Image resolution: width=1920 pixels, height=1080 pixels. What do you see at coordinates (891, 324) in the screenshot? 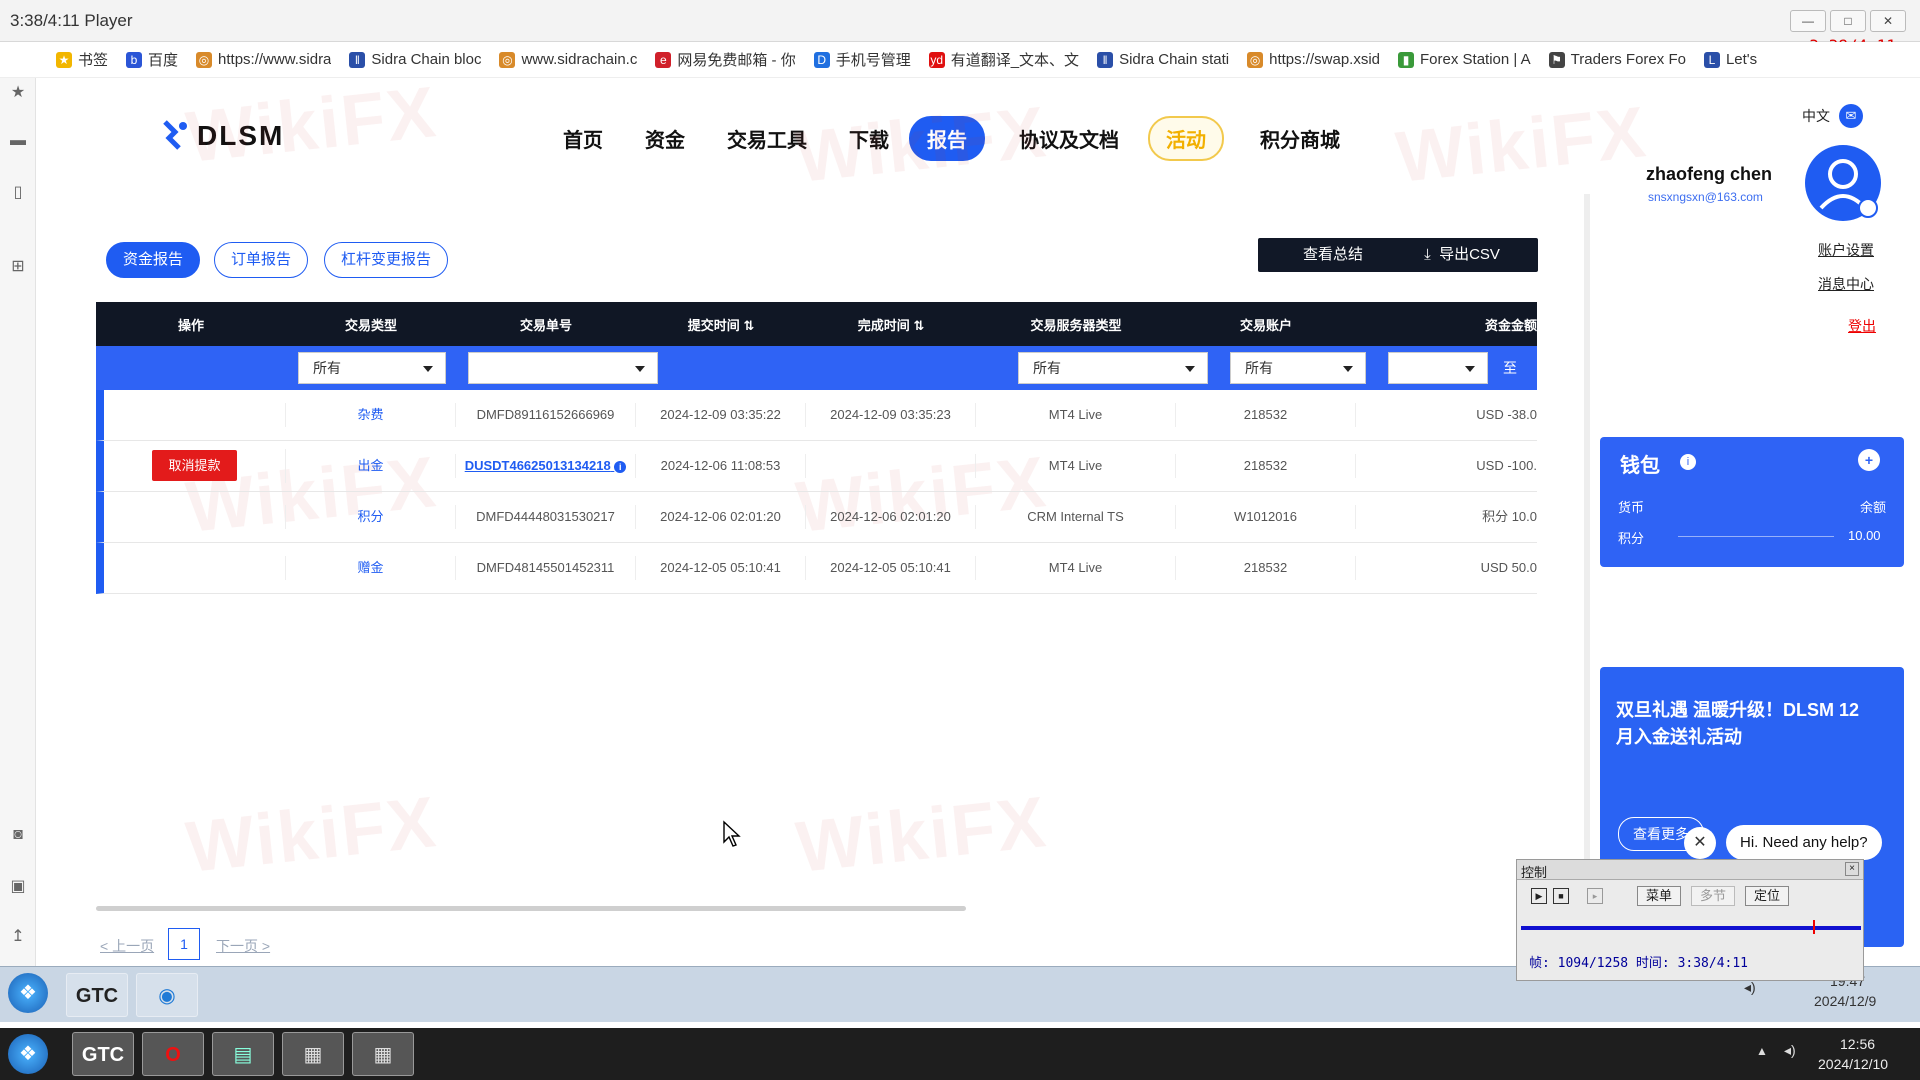
I see `col-done-time: 完成时间 ⇅` at bounding box center [891, 324].